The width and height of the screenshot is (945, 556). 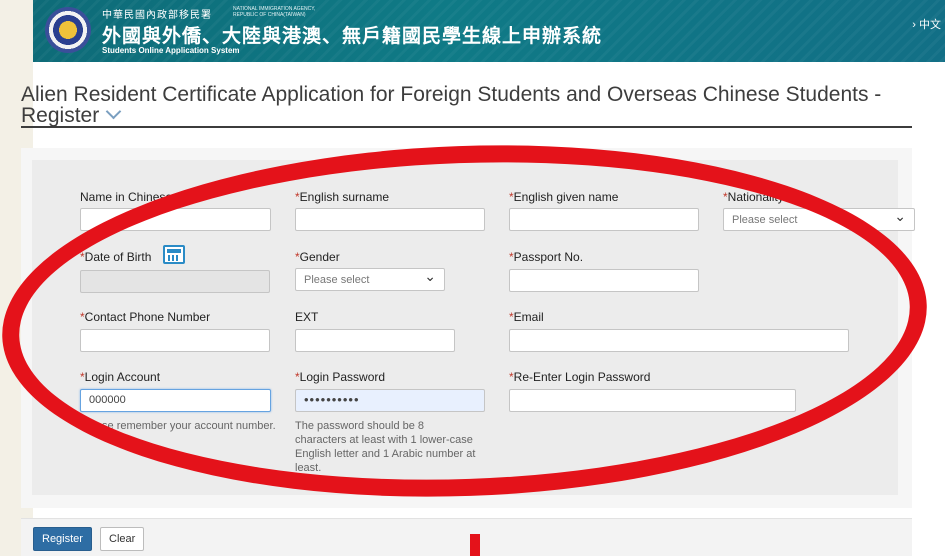 I want to click on agency-emblem-icon, so click(x=68, y=30).